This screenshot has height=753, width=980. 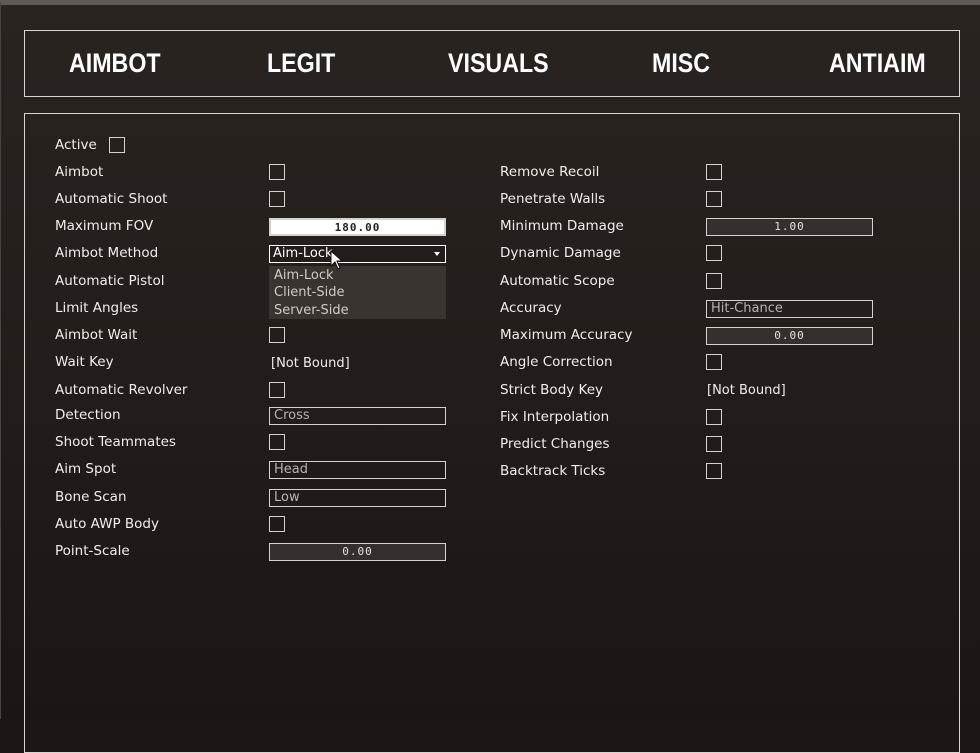 What do you see at coordinates (111, 199) in the screenshot?
I see `automatic-shoot-label: Automatic Shoot` at bounding box center [111, 199].